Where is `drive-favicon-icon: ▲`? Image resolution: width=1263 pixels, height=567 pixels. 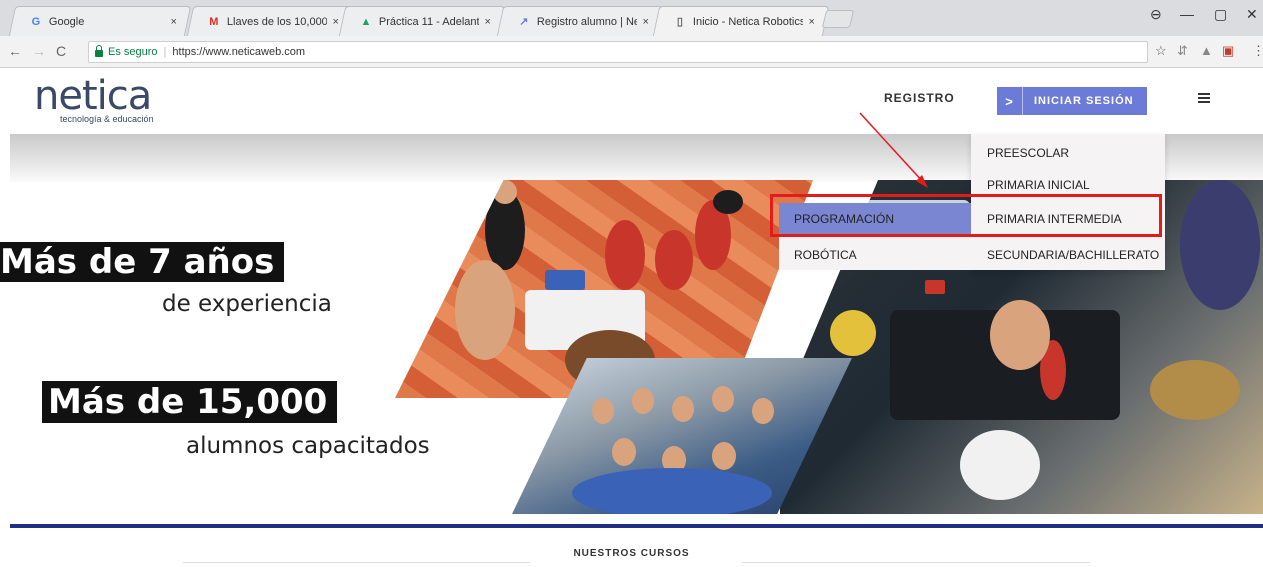
drive-favicon-icon: ▲ is located at coordinates (366, 21).